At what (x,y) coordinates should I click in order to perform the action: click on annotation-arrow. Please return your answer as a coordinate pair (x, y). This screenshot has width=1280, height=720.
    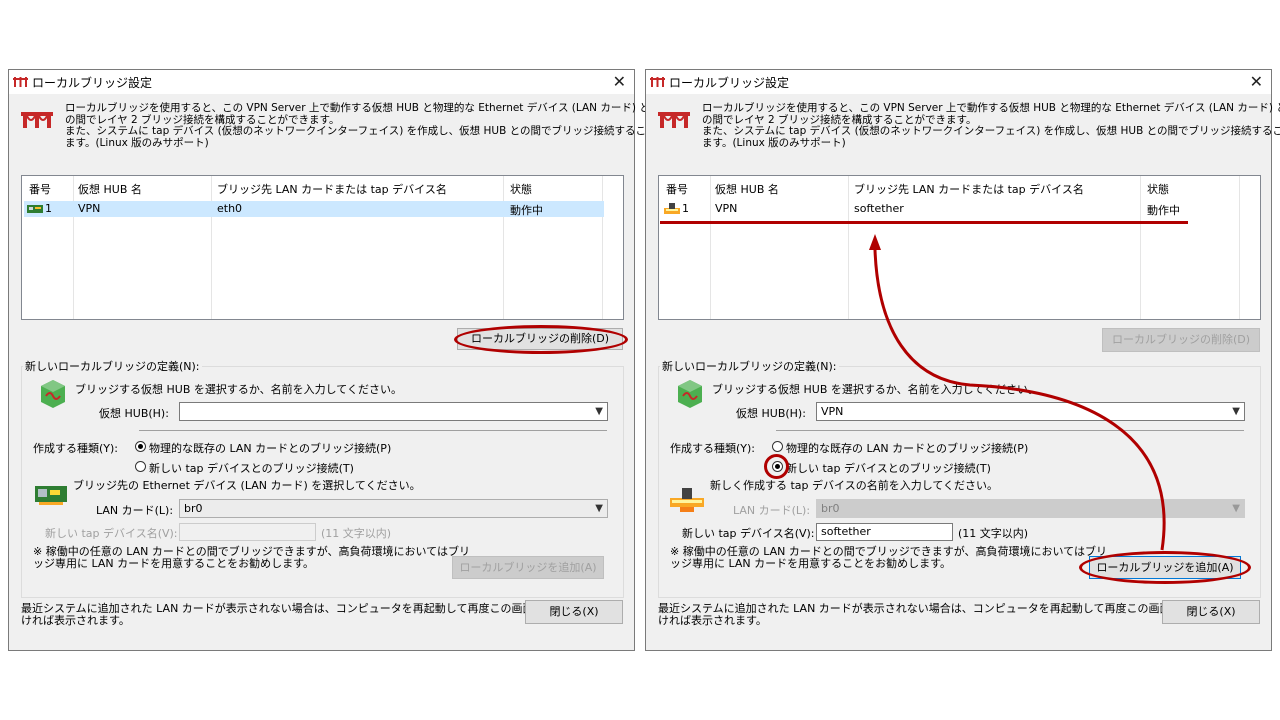
    Looking at the image, I should click on (1017, 392).